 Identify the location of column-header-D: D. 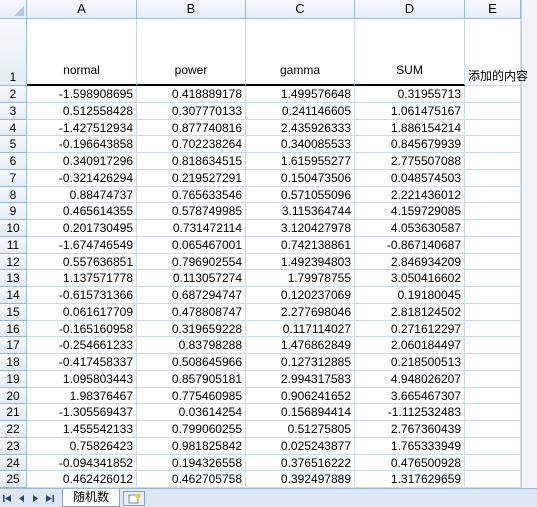
(410, 9).